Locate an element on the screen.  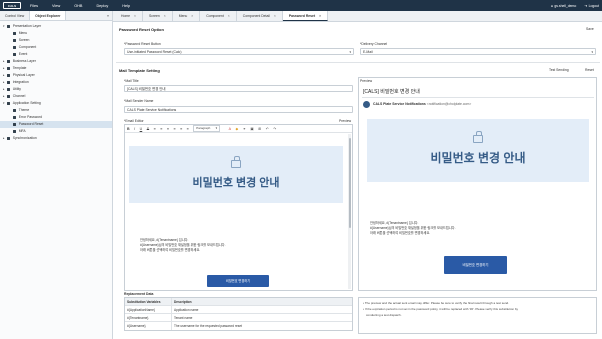
tree-item-label: Application Setting is located at coordinates (26, 103).